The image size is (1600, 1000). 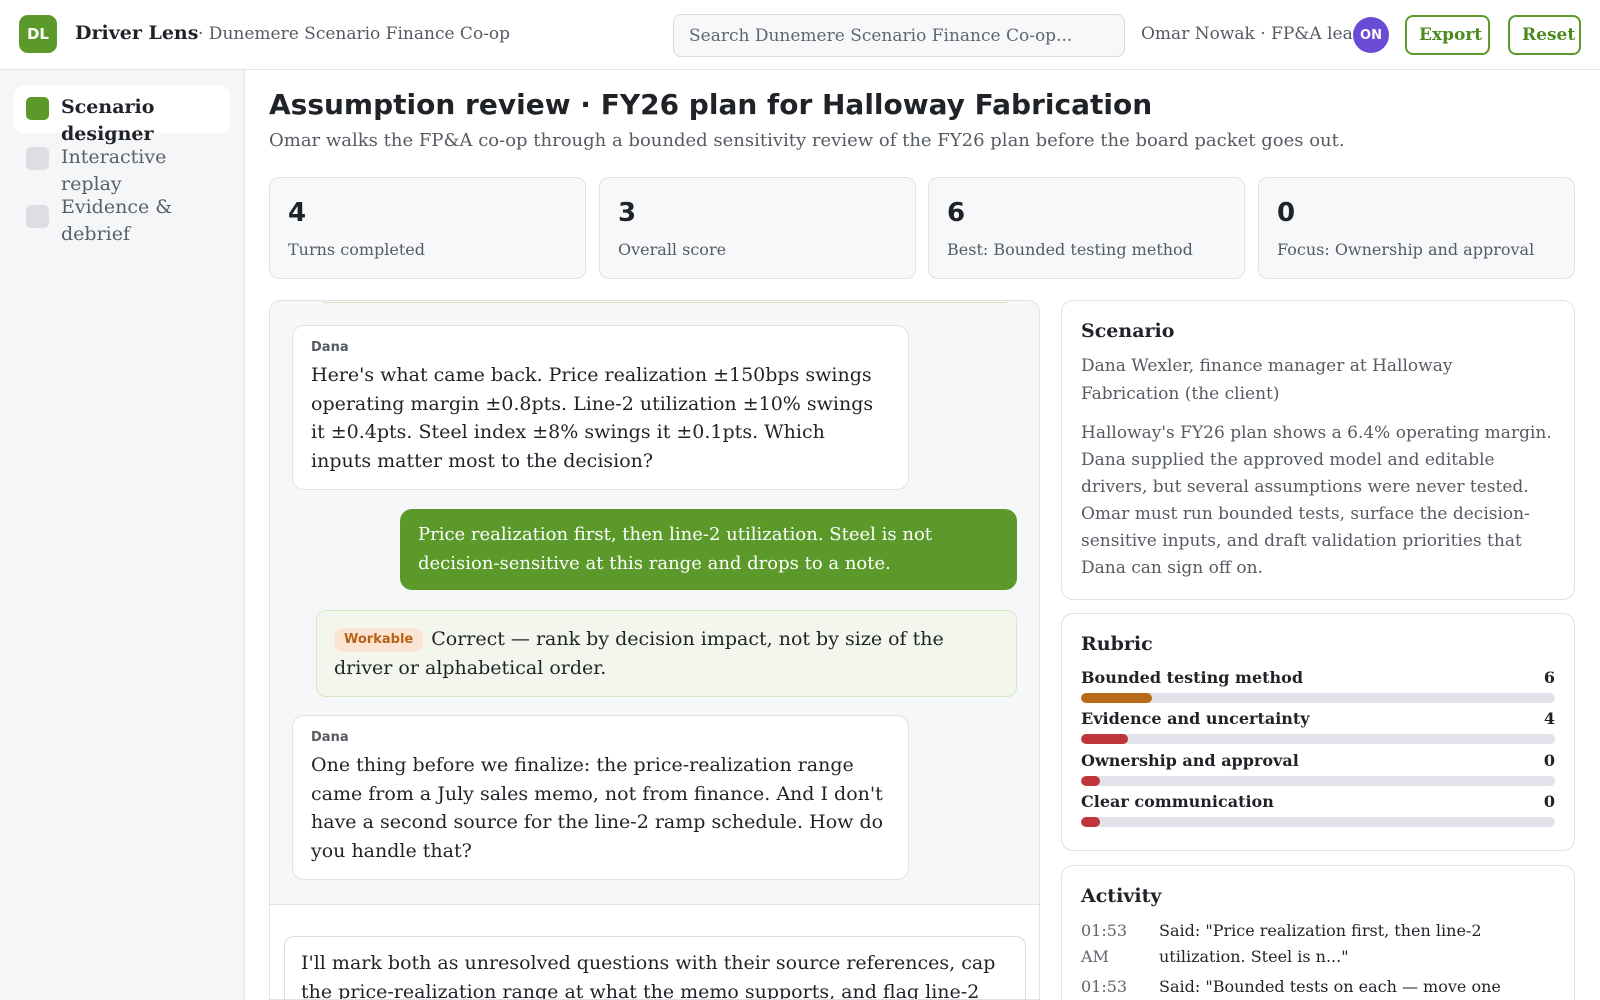 What do you see at coordinates (297, 213) in the screenshot?
I see `stat-value: 4` at bounding box center [297, 213].